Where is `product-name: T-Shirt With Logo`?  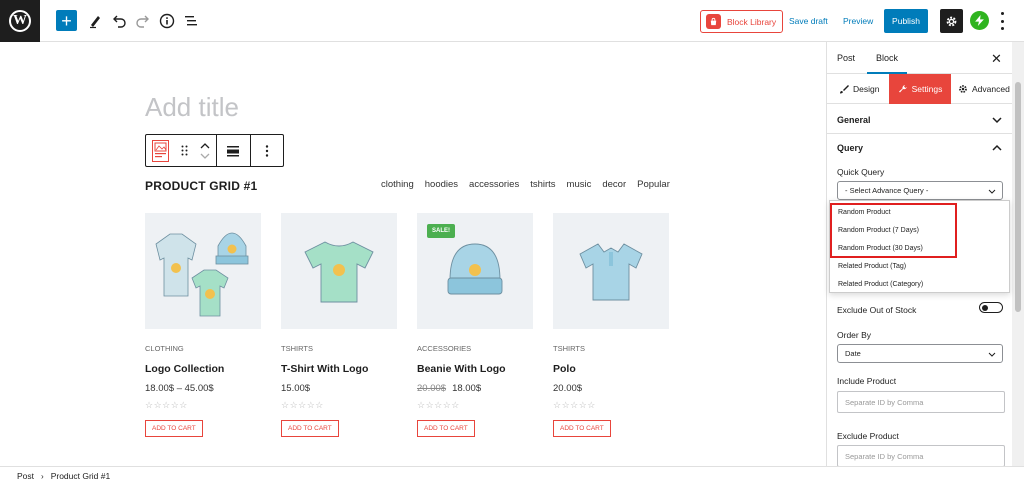
product-name: T-Shirt With Logo is located at coordinates (339, 369).